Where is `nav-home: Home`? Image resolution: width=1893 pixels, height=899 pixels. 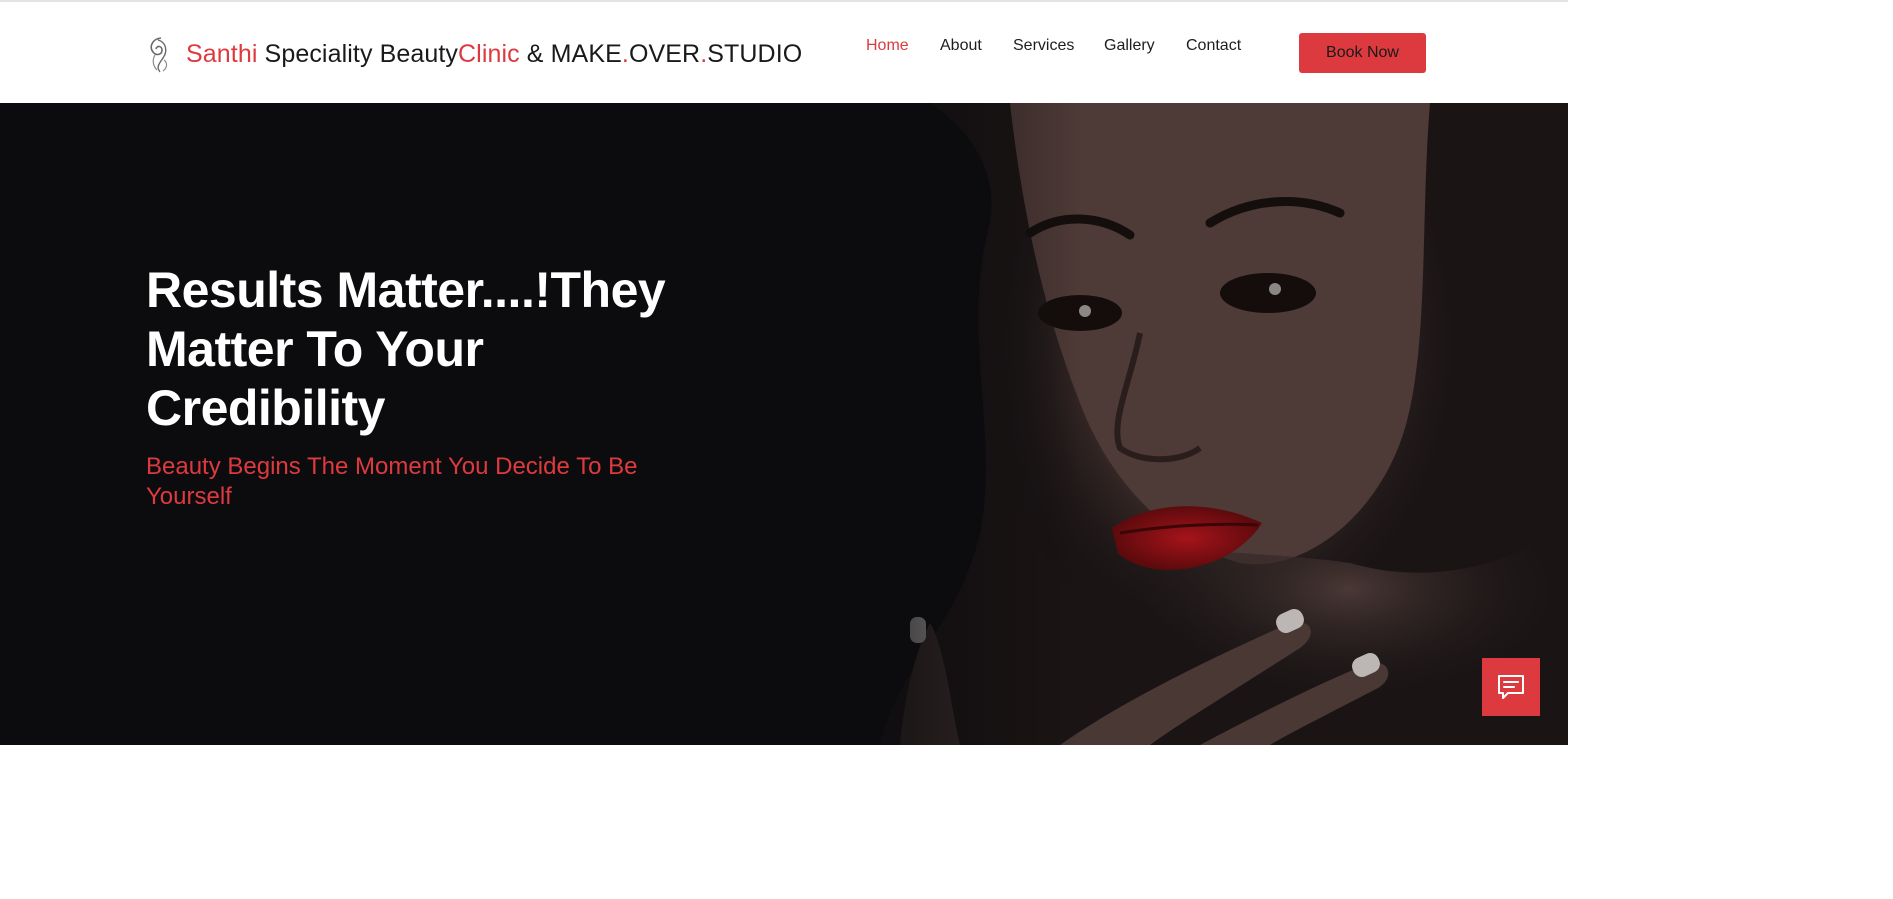 nav-home: Home is located at coordinates (887, 46).